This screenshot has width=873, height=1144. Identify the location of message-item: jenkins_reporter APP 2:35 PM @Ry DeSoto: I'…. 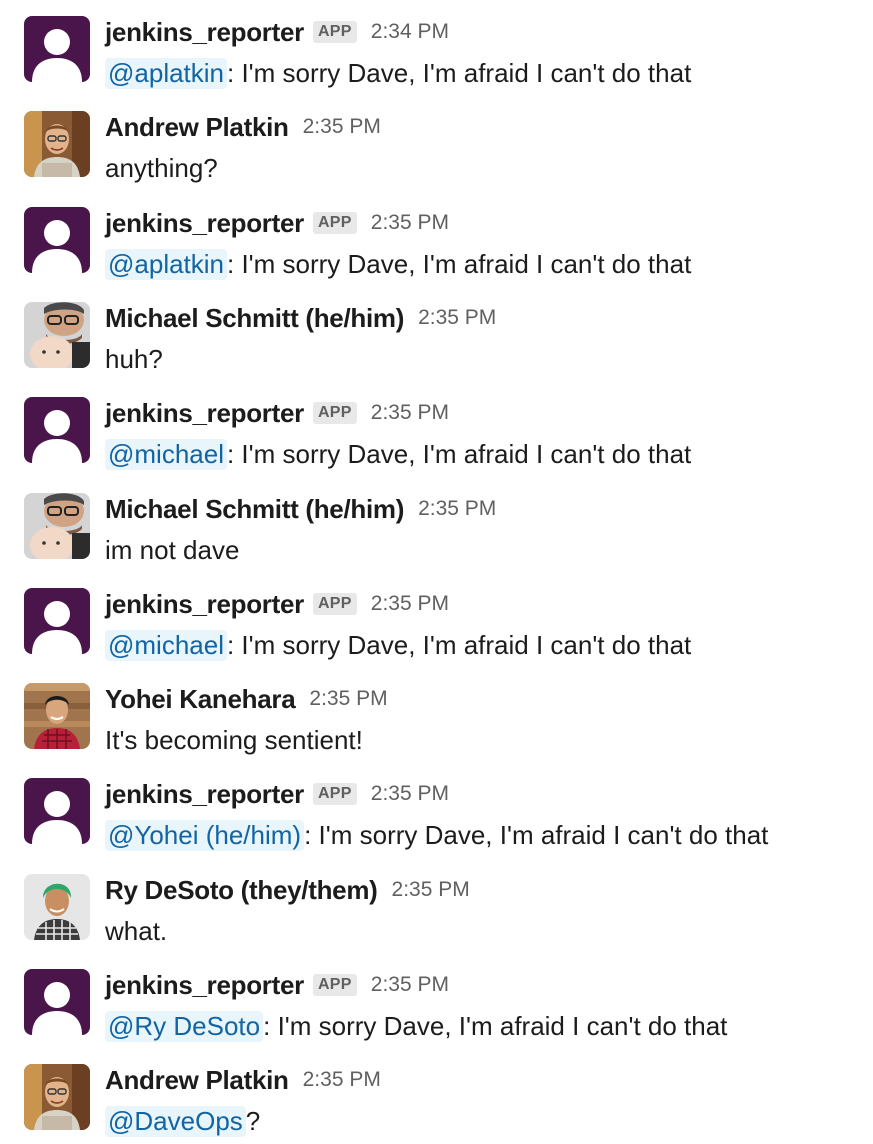
(436, 1000).